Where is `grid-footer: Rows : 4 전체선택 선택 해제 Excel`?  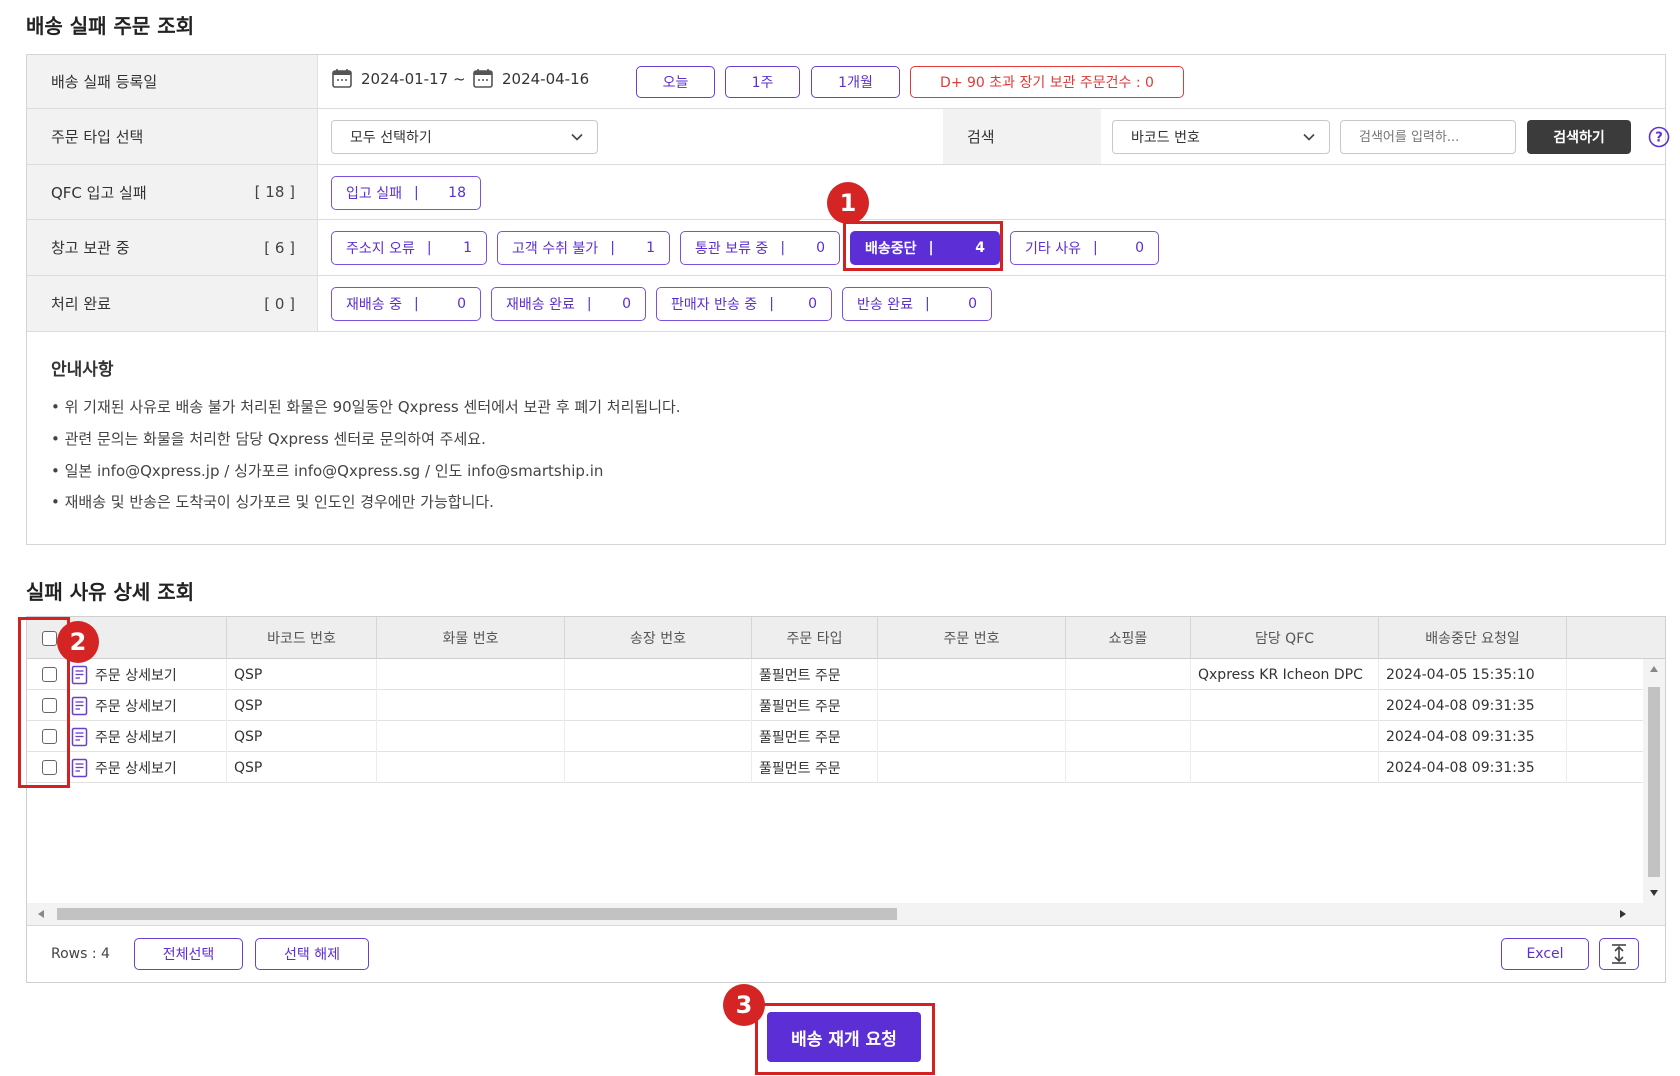
grid-footer: Rows : 4 전체선택 선택 해제 Excel is located at coordinates (846, 954).